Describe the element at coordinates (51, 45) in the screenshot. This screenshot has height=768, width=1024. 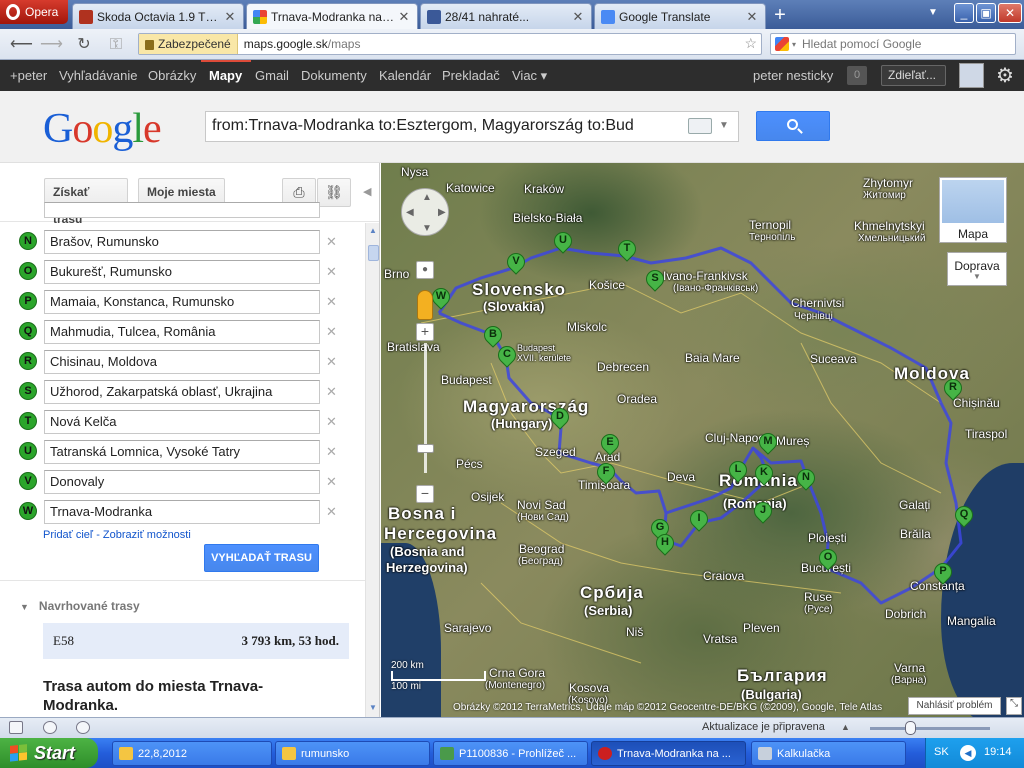
I see `forward-arrow-icon: ⟶` at that location.